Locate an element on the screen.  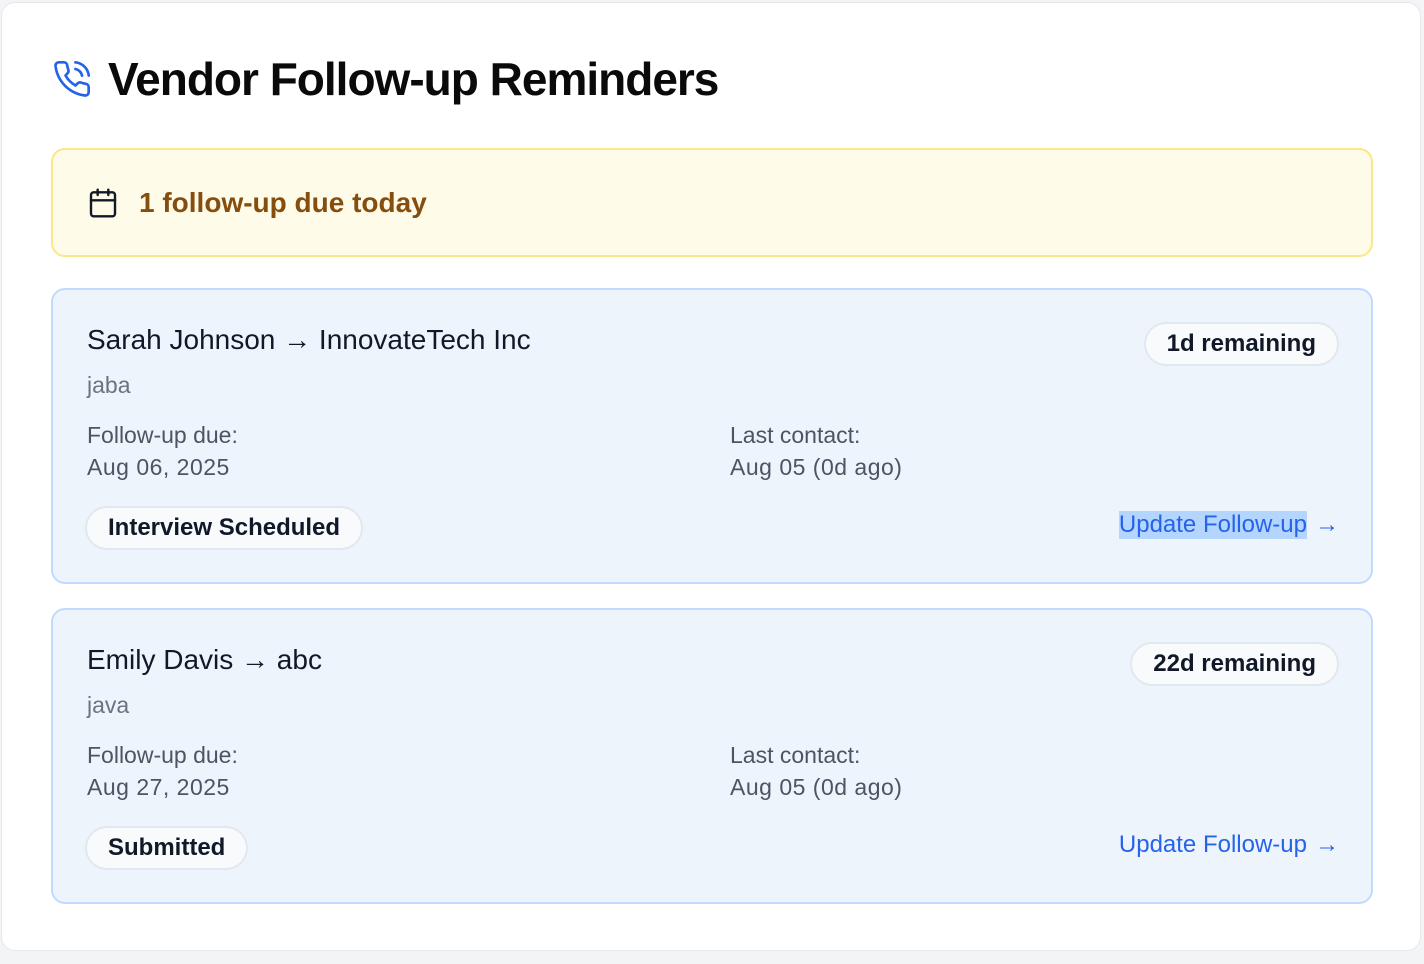
alert-text: 1 follow-up due today is located at coordinates (283, 202).